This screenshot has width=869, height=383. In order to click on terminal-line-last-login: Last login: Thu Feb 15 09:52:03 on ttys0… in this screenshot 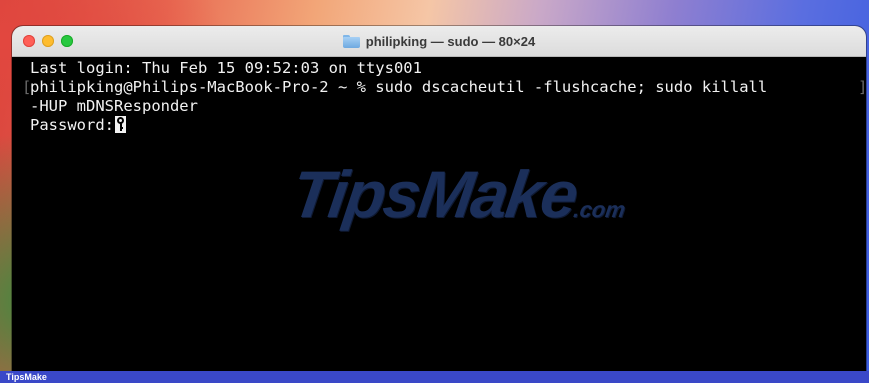, I will do `click(226, 68)`.